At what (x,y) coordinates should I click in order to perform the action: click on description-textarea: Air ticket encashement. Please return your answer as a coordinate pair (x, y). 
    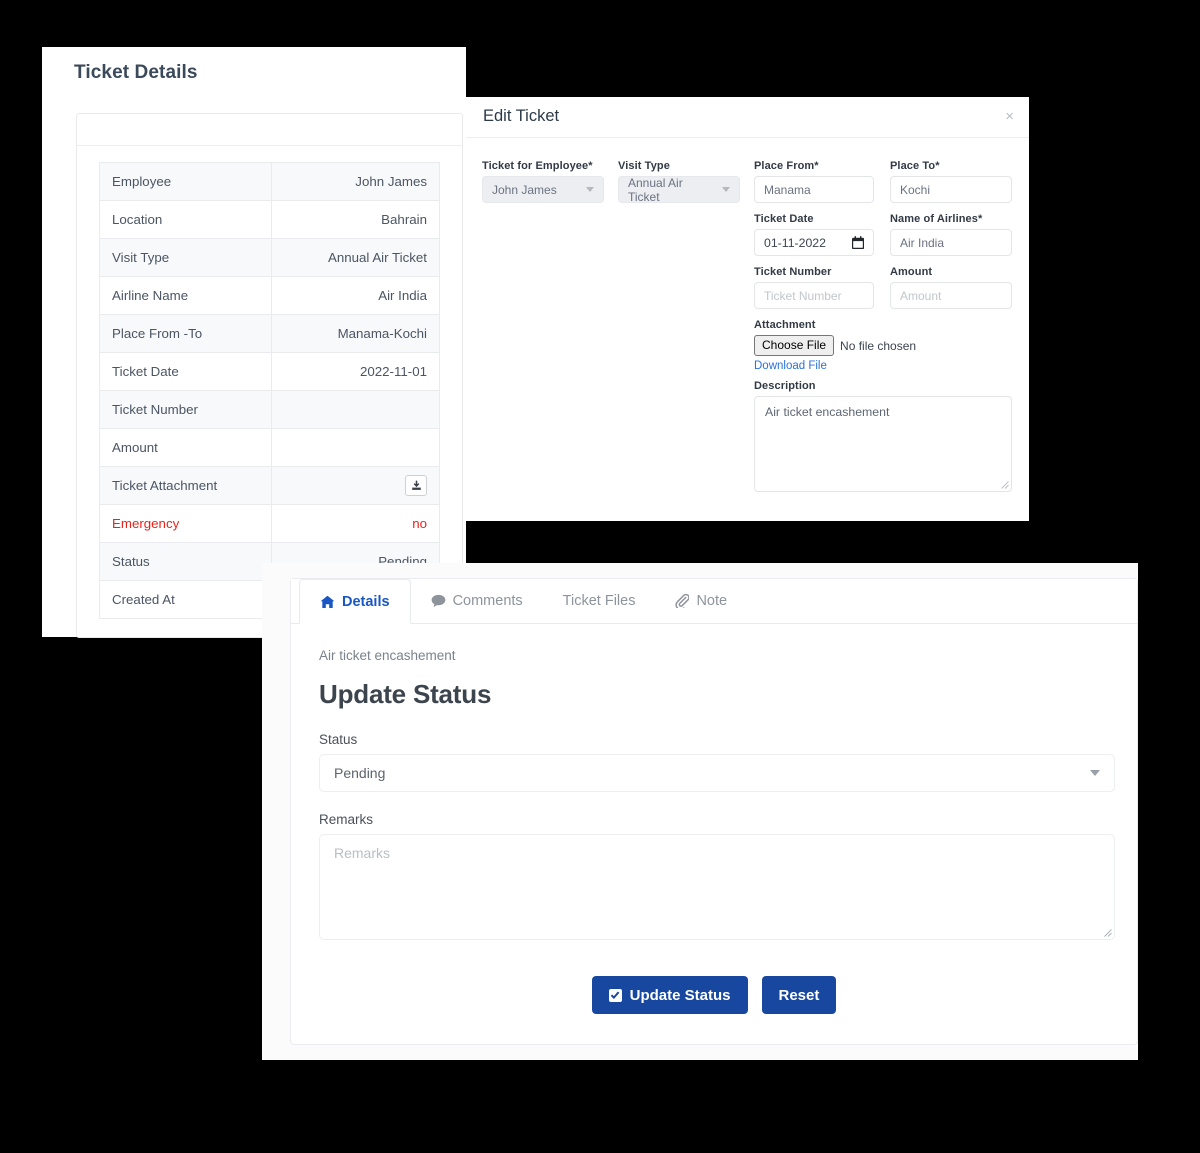
    Looking at the image, I should click on (883, 444).